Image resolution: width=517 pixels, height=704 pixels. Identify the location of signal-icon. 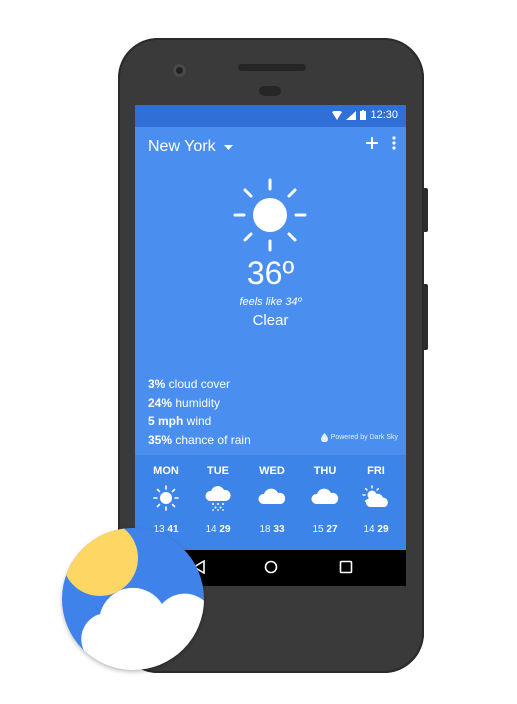
(351, 115).